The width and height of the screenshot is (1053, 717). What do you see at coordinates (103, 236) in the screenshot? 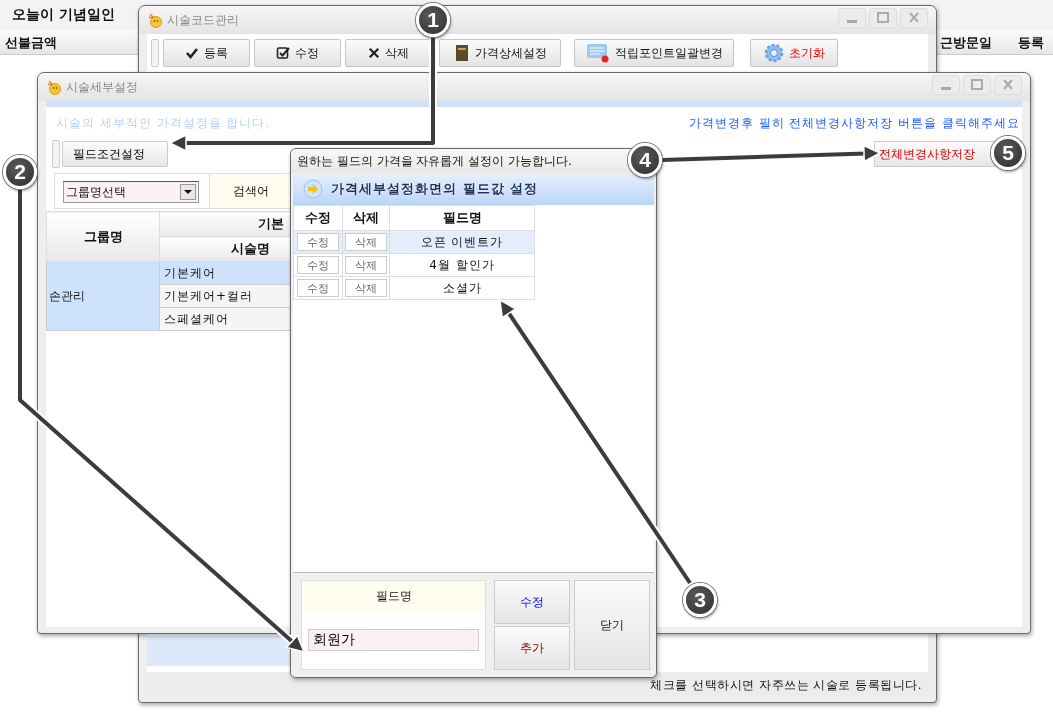
I see `column-header: 그룹명` at bounding box center [103, 236].